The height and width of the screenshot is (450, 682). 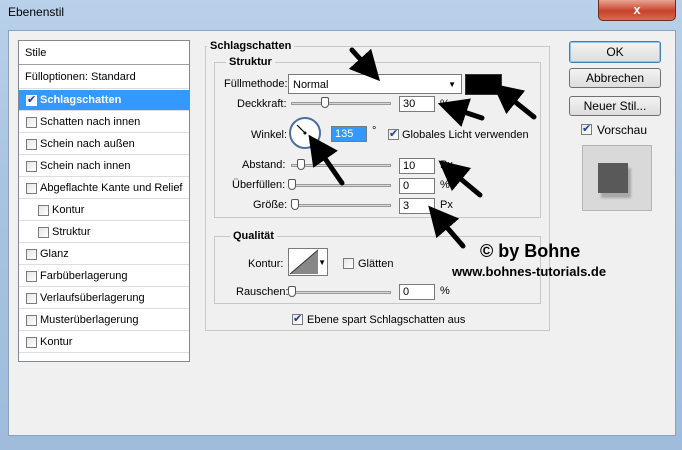 What do you see at coordinates (326, 160) in the screenshot?
I see `arrow-angle` at bounding box center [326, 160].